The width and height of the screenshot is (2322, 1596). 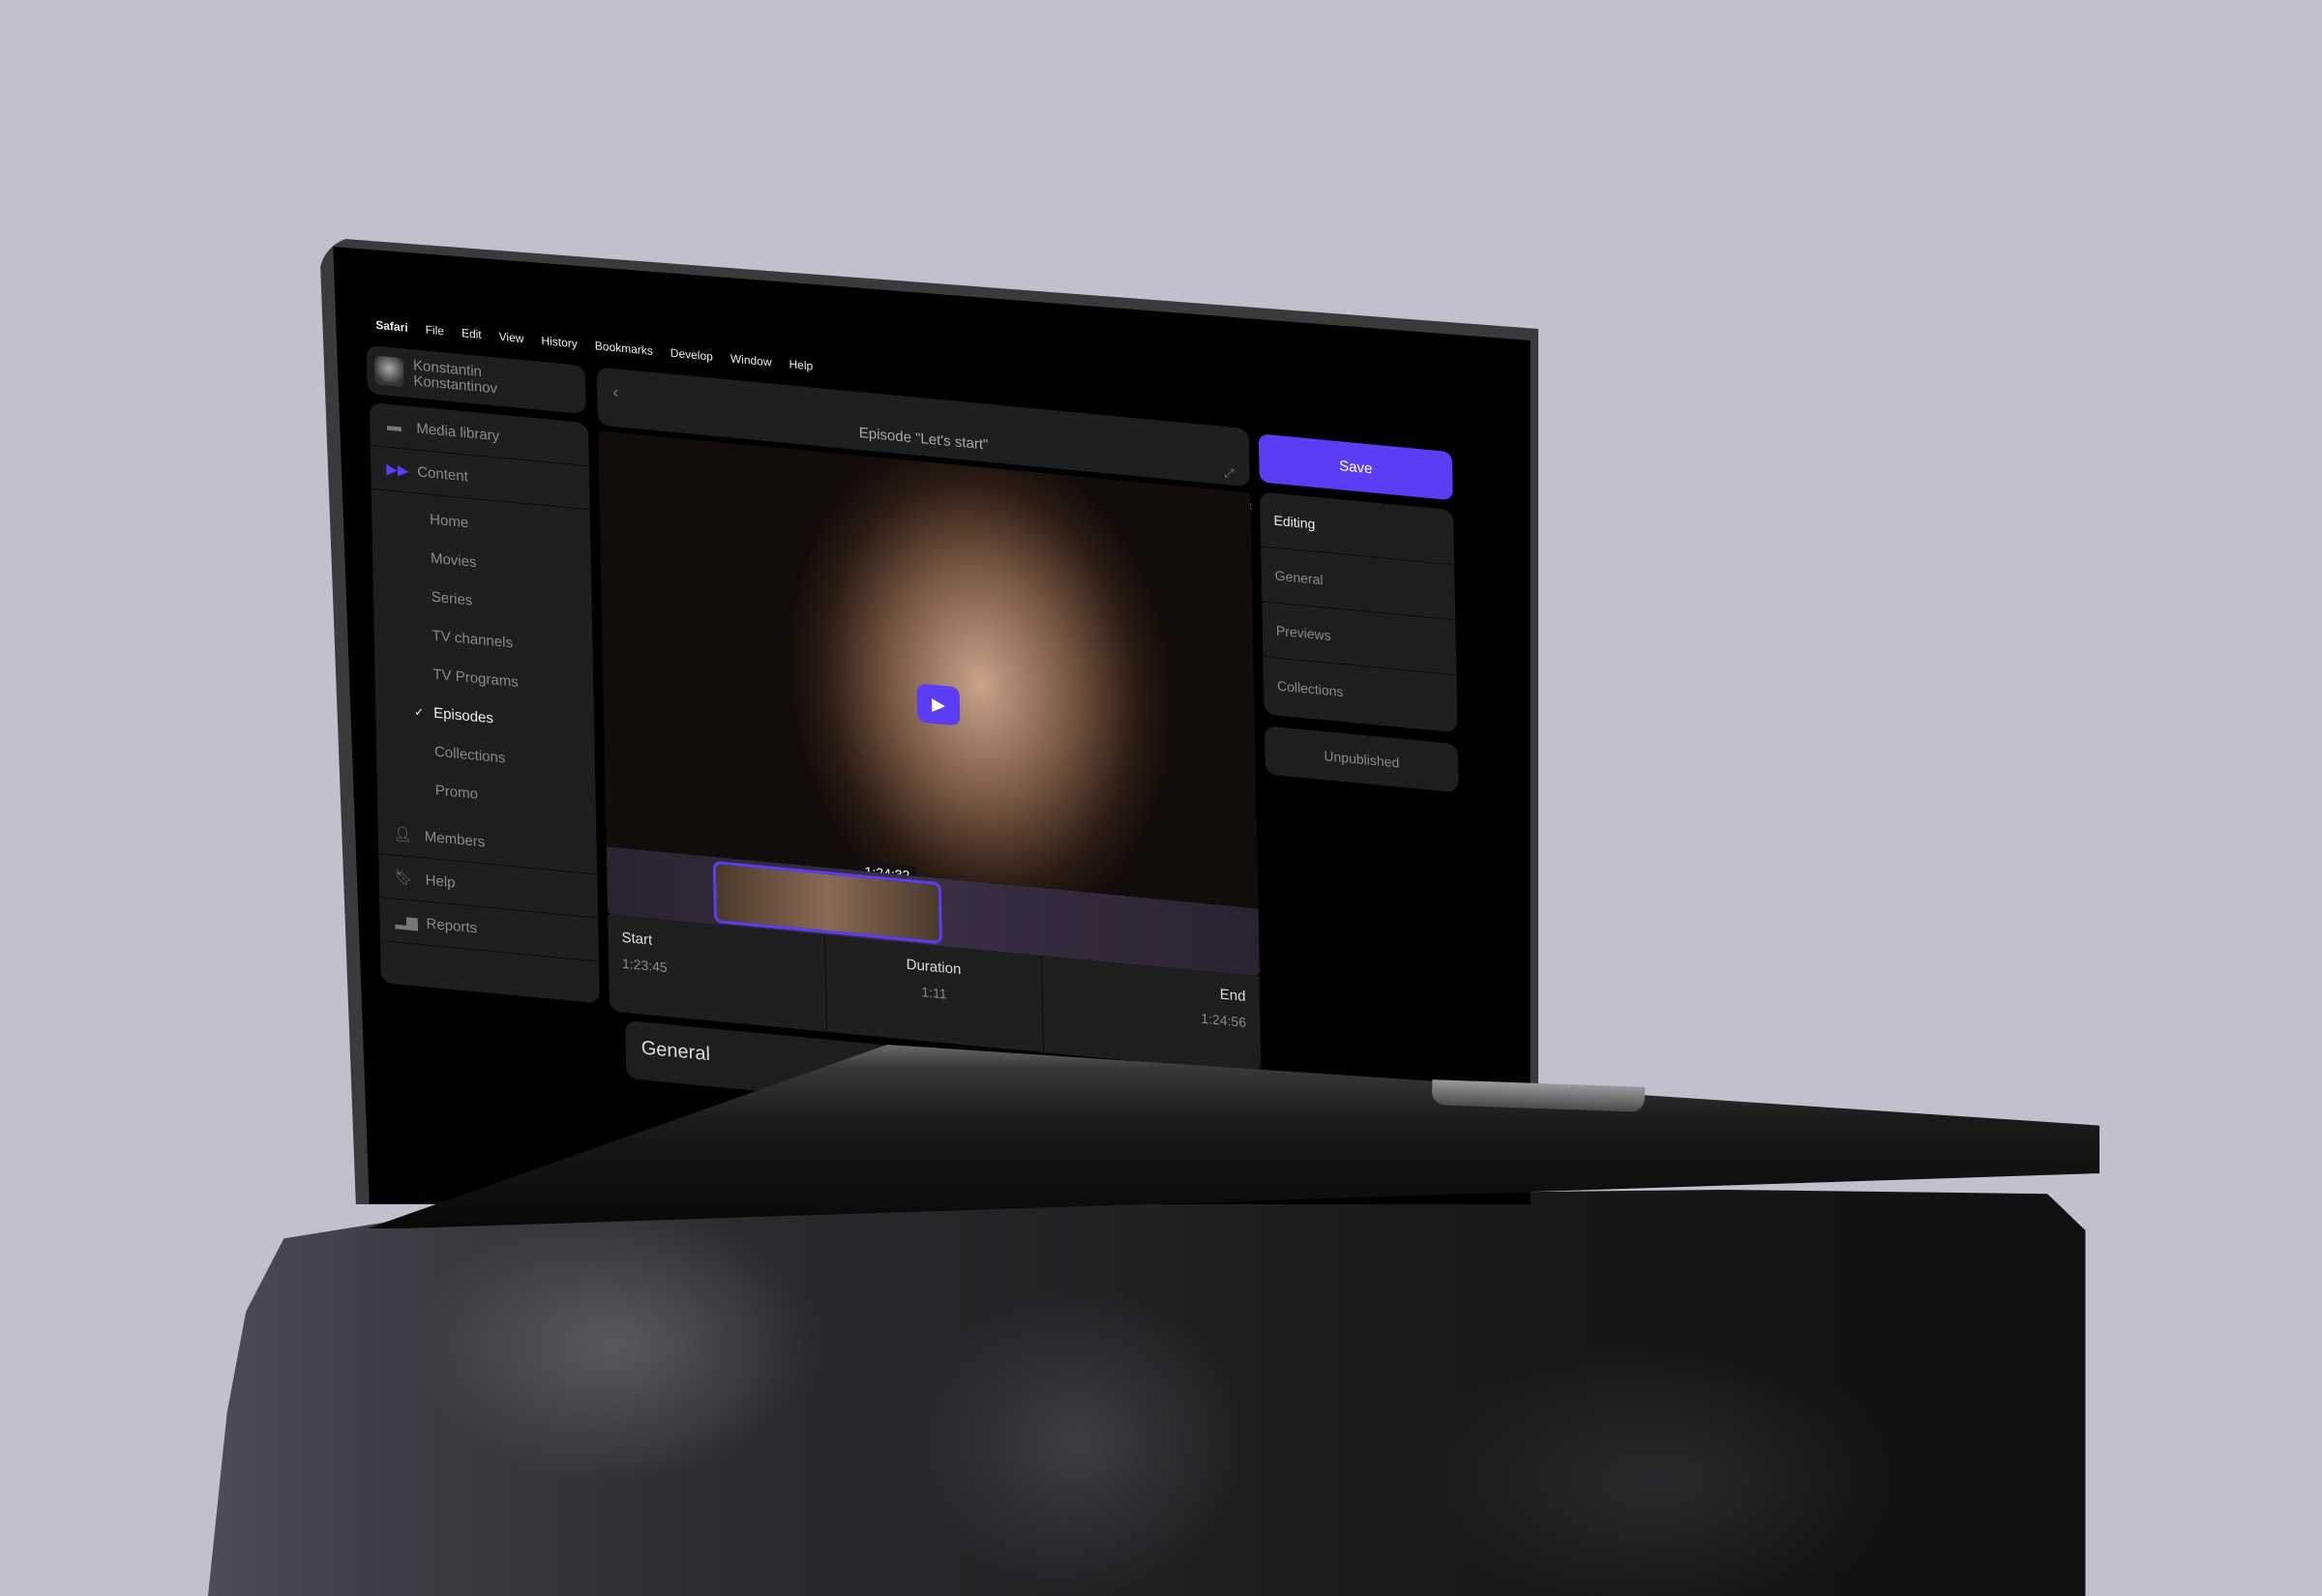 What do you see at coordinates (442, 474) in the screenshot?
I see `sidebar-item-label: Content` at bounding box center [442, 474].